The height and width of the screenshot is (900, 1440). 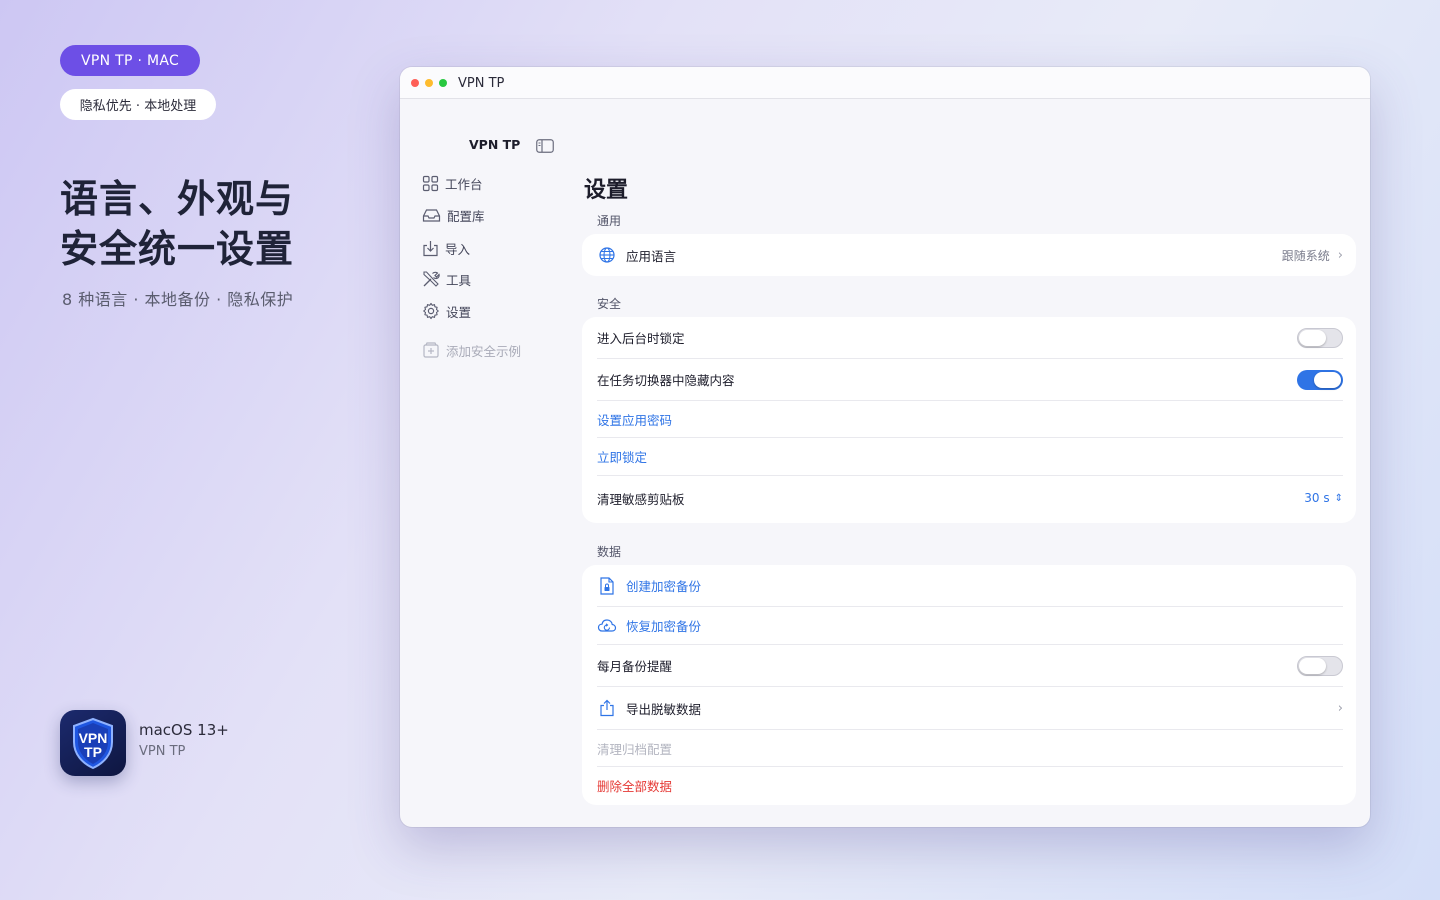 I want to click on tools-icon, so click(x=431, y=279).